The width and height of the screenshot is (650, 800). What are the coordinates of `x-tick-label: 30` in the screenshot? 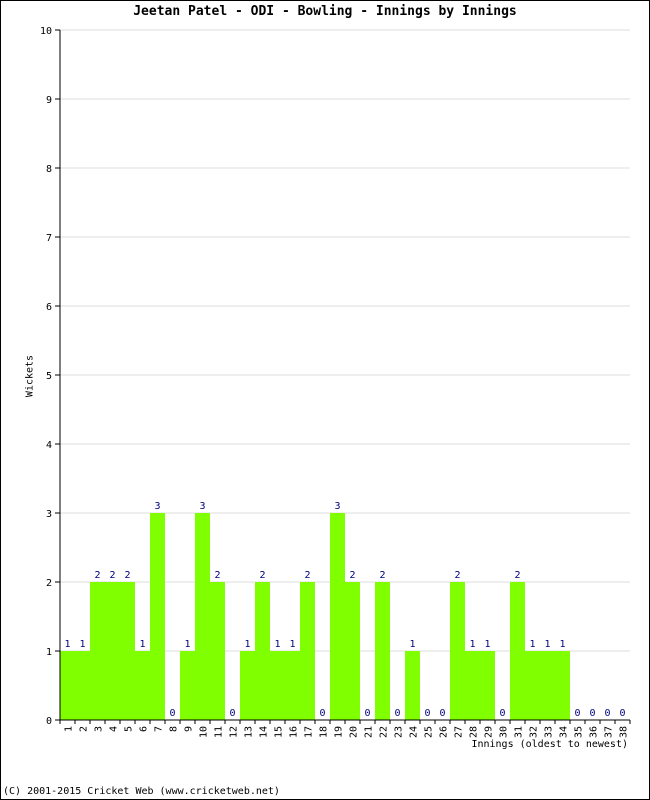 It's located at (504, 732).